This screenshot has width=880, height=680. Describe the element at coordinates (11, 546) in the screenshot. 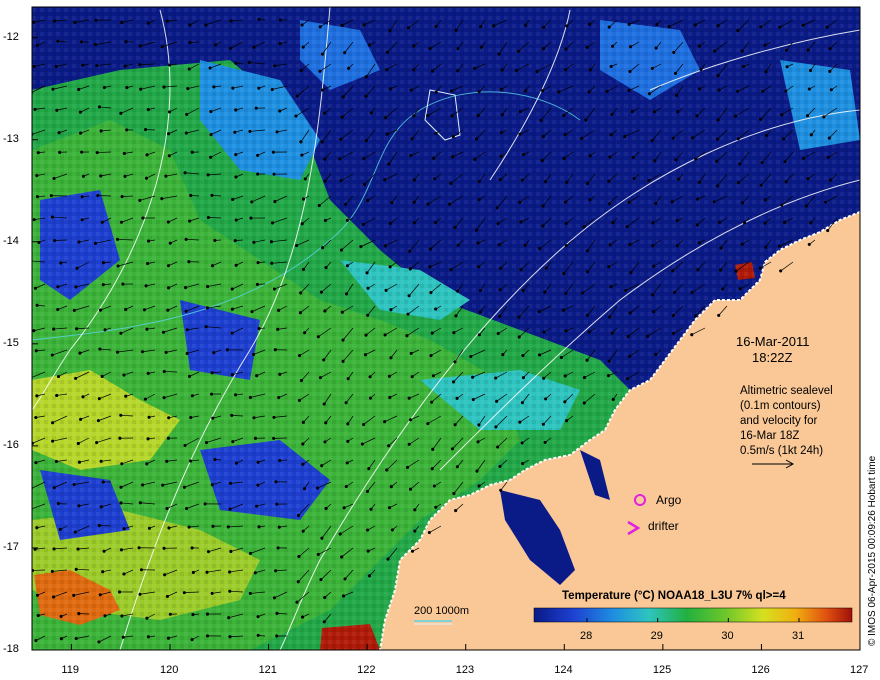

I see `y-tick-label: -17` at that location.